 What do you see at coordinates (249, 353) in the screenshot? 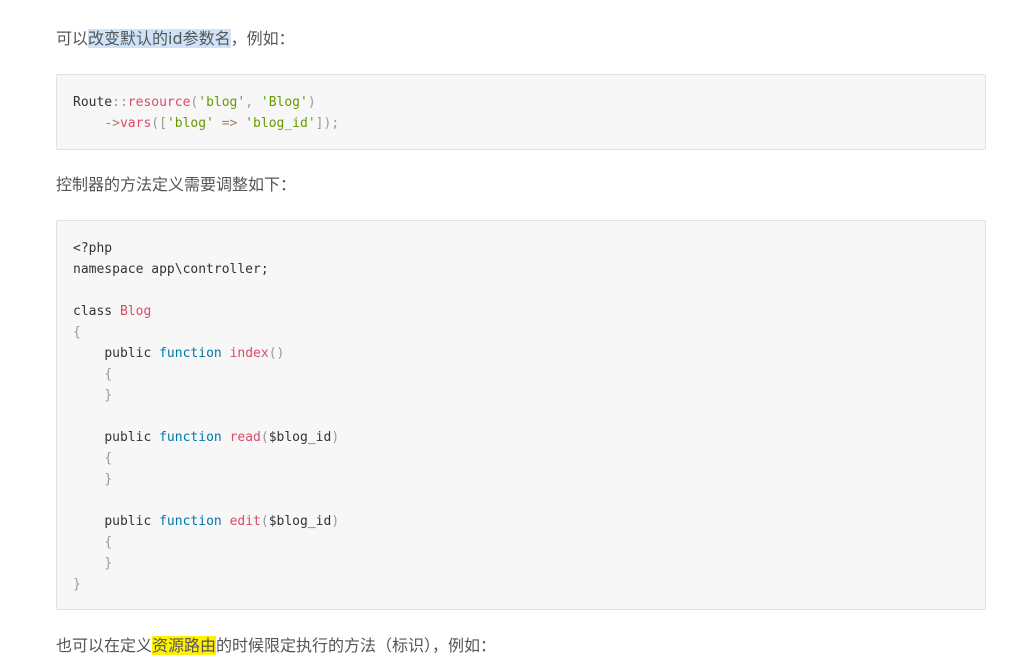
I see `code-token: index` at bounding box center [249, 353].